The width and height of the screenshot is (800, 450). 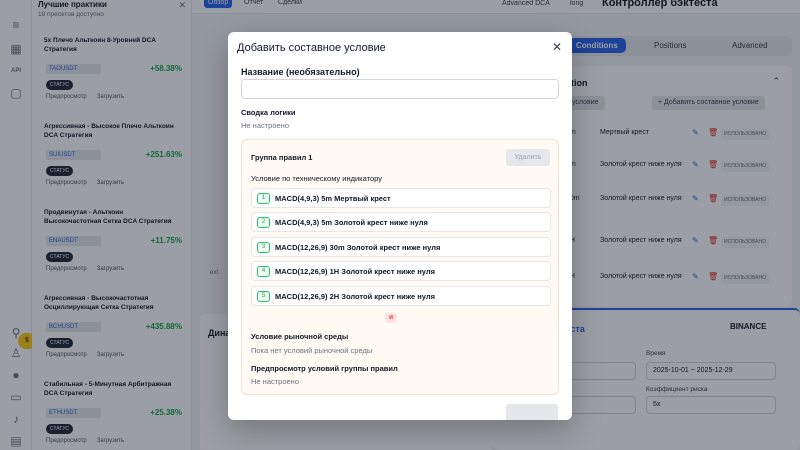 I want to click on group-preview-label: Предпросмотр условий группы правил, so click(x=324, y=368).